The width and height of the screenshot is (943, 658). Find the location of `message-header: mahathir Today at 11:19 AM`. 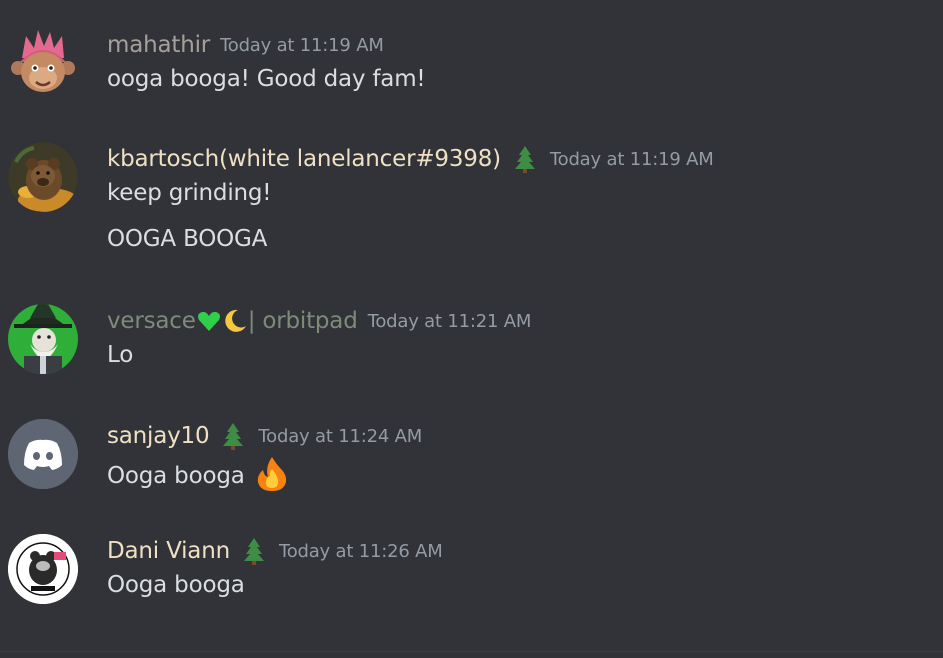

message-header: mahathir Today at 11:19 AM is located at coordinates (245, 45).